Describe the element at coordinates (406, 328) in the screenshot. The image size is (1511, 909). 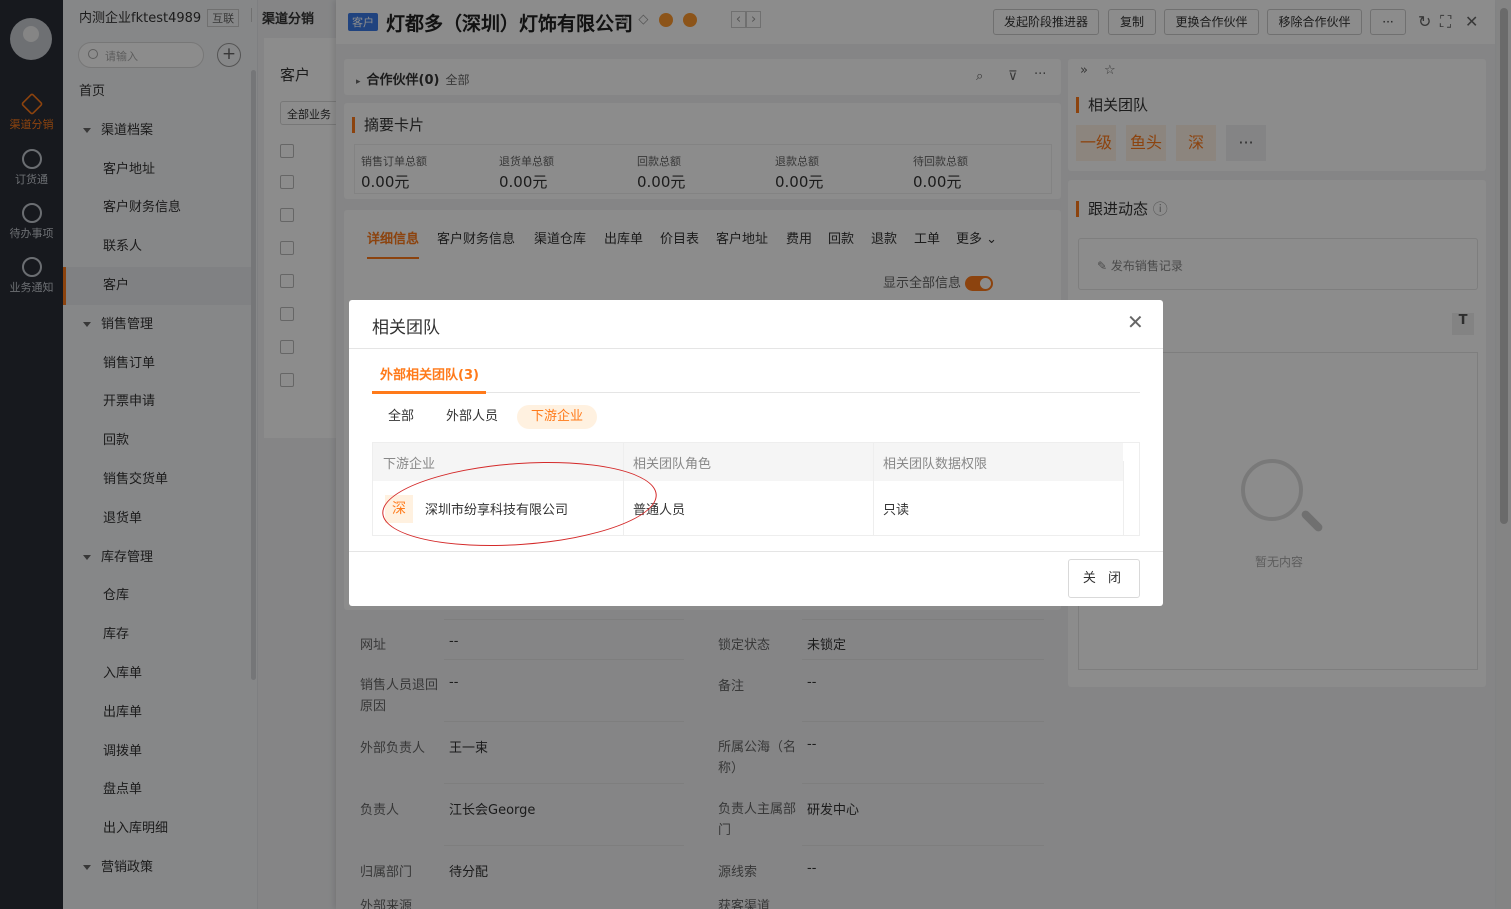
I see `modal-title: 相关团队` at that location.